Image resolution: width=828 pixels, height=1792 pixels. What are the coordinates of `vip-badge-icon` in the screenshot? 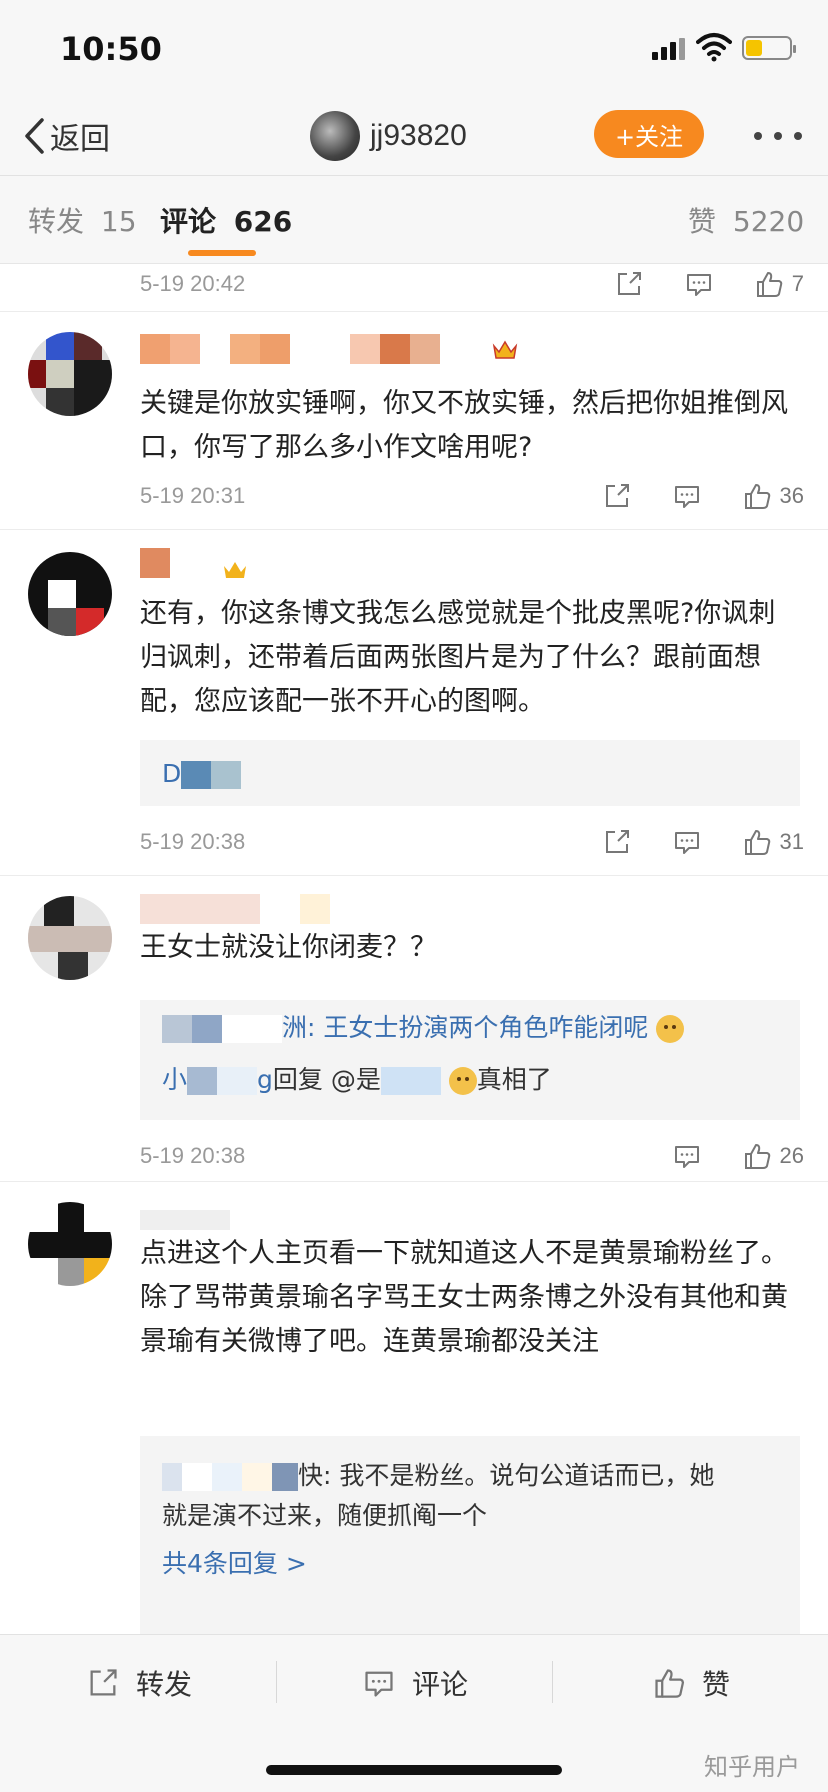 It's located at (235, 570).